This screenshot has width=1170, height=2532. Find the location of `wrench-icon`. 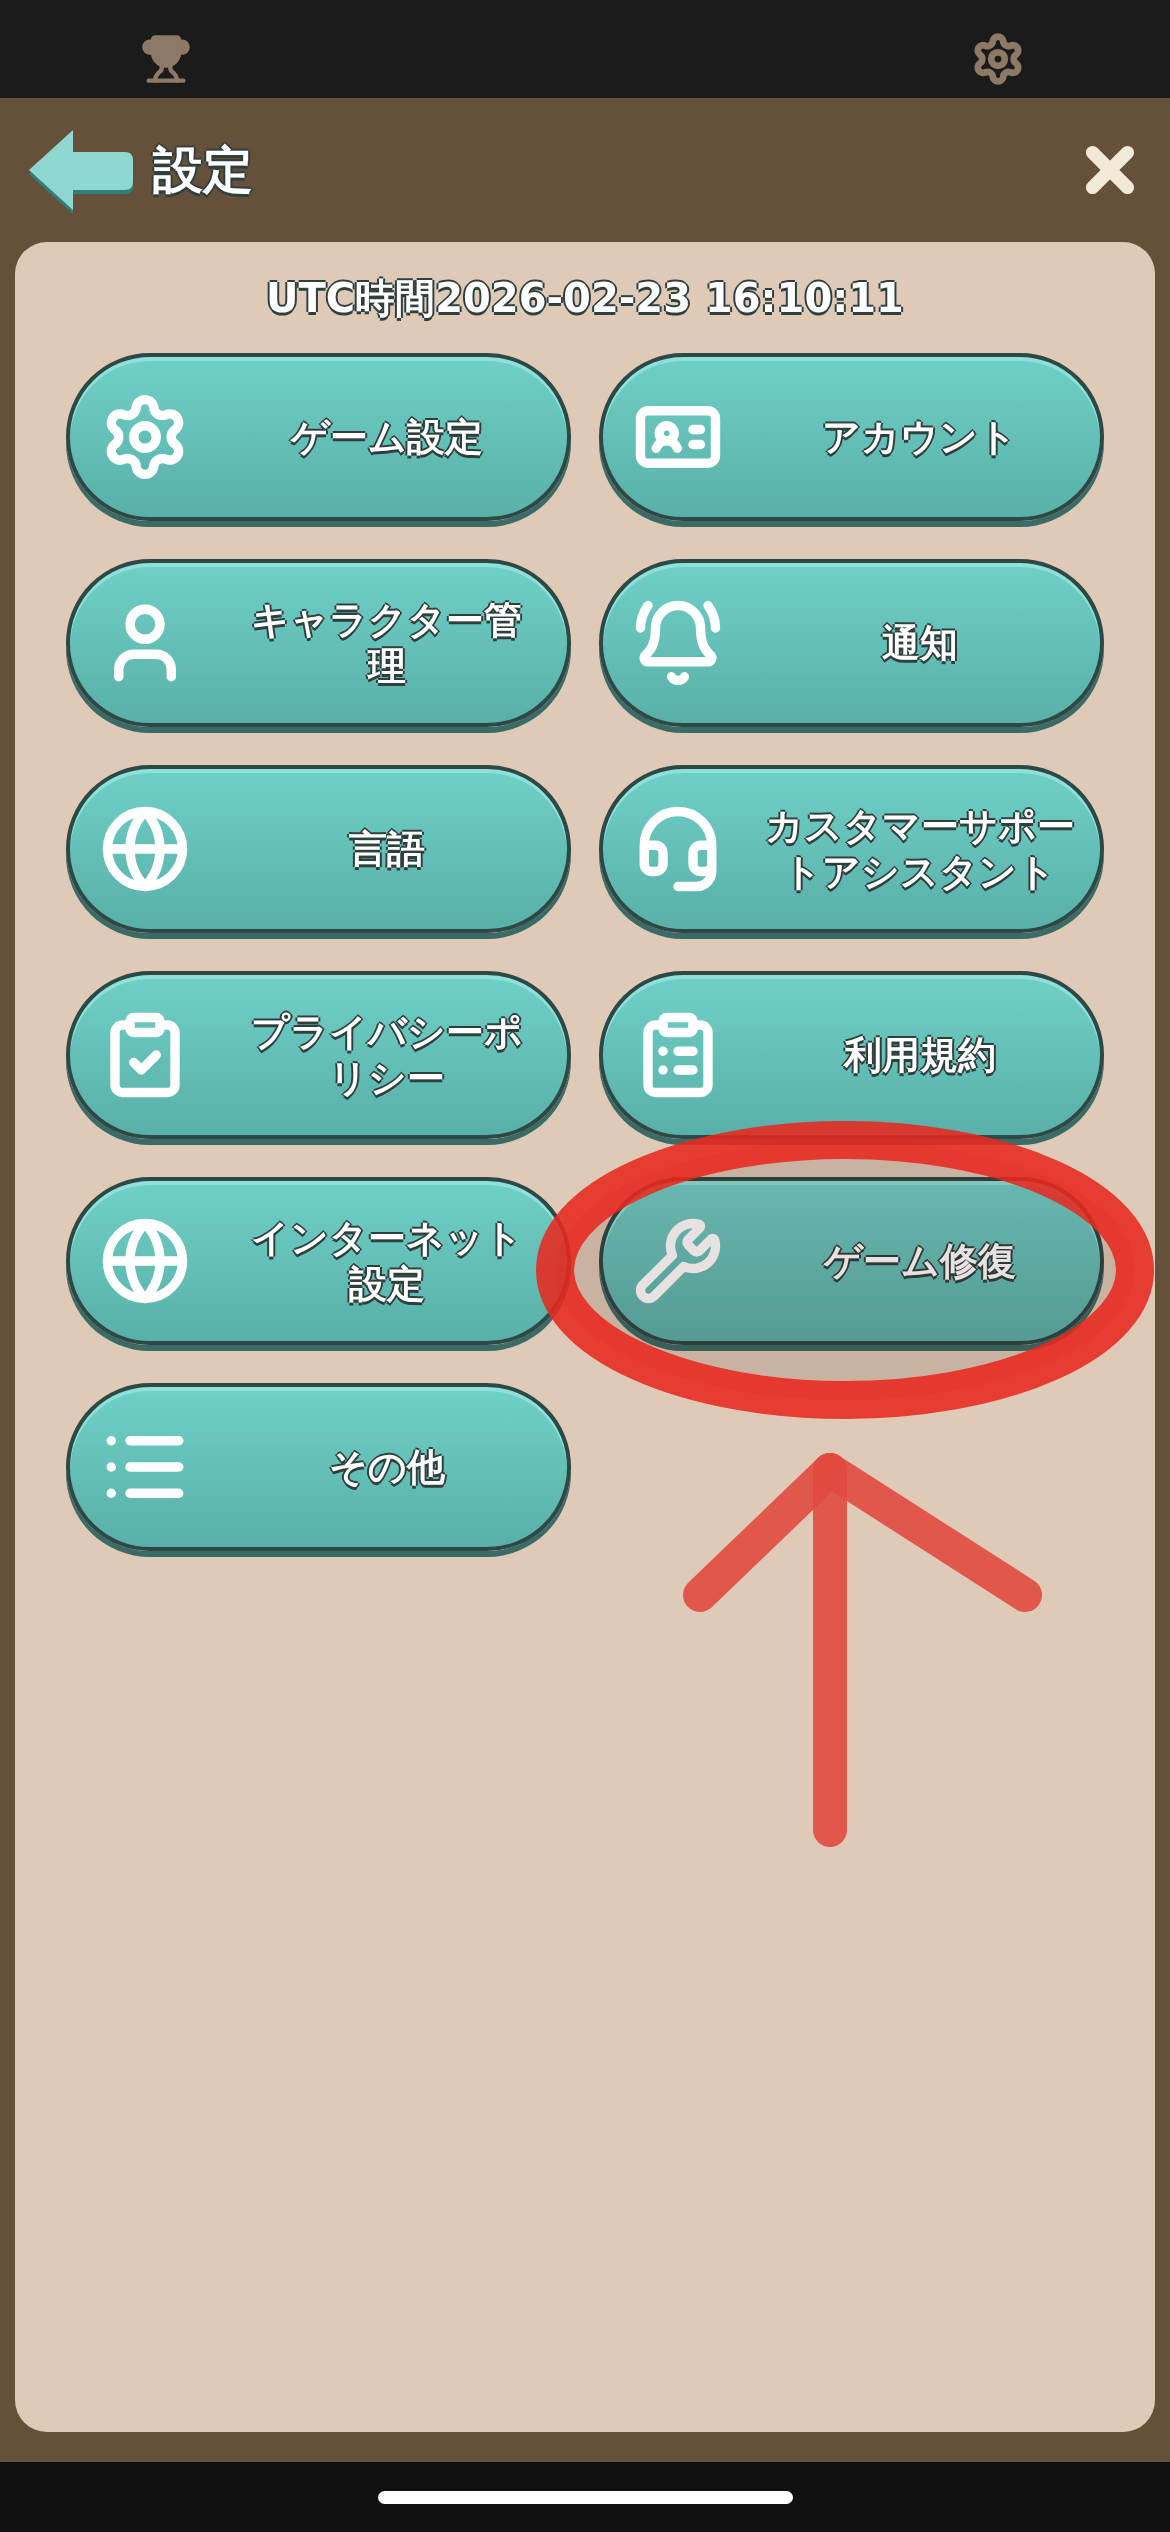

wrench-icon is located at coordinates (678, 1261).